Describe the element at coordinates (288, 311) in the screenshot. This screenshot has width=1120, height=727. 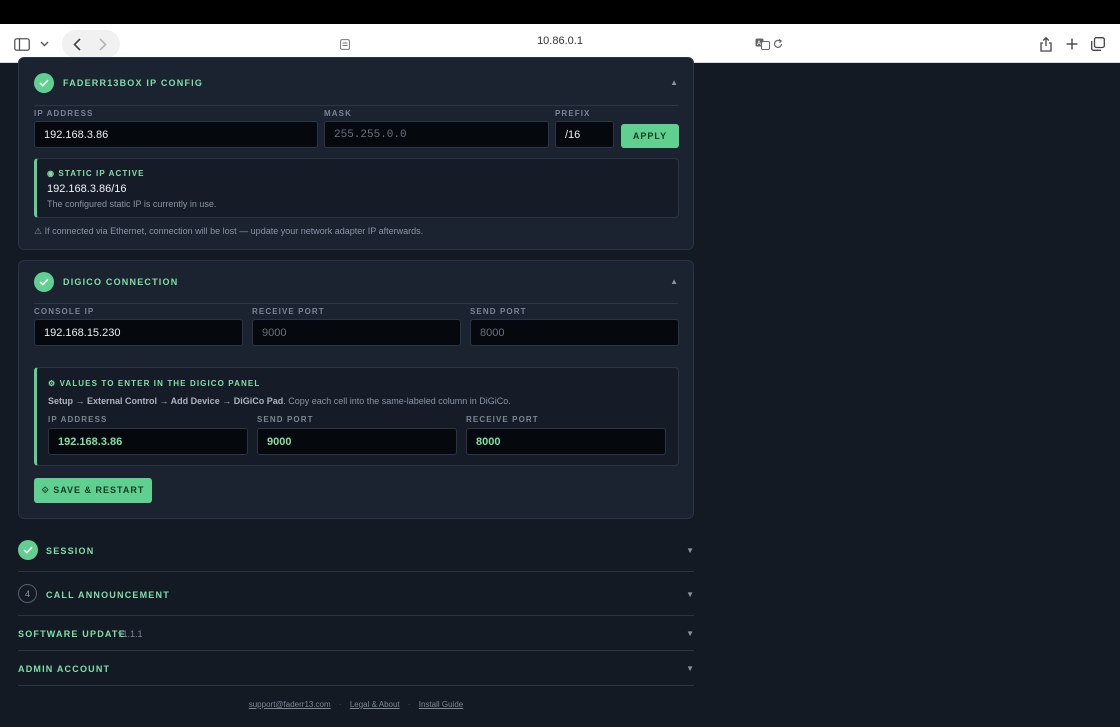
I see `receive-port-label: RECEIVE PORT` at that location.